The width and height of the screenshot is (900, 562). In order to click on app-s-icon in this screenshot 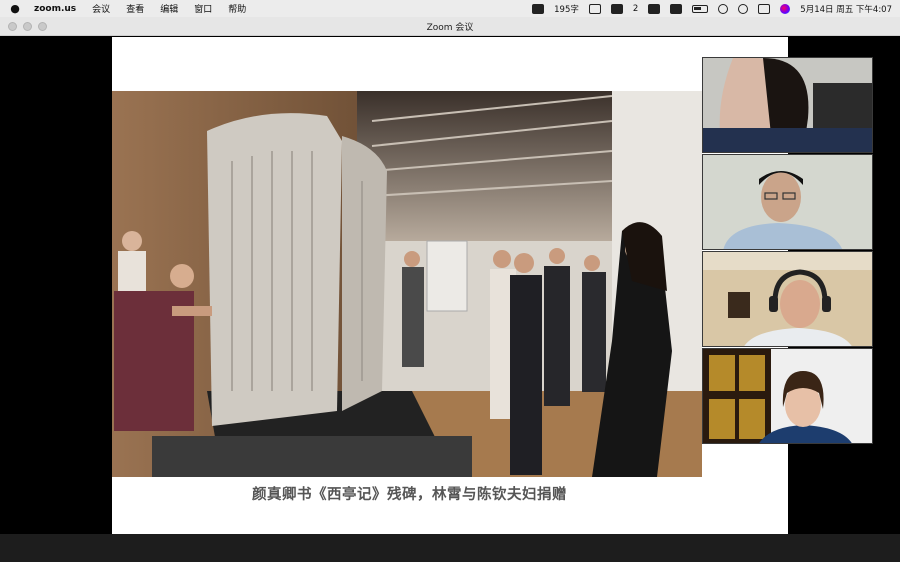, I will do `click(676, 8)`.